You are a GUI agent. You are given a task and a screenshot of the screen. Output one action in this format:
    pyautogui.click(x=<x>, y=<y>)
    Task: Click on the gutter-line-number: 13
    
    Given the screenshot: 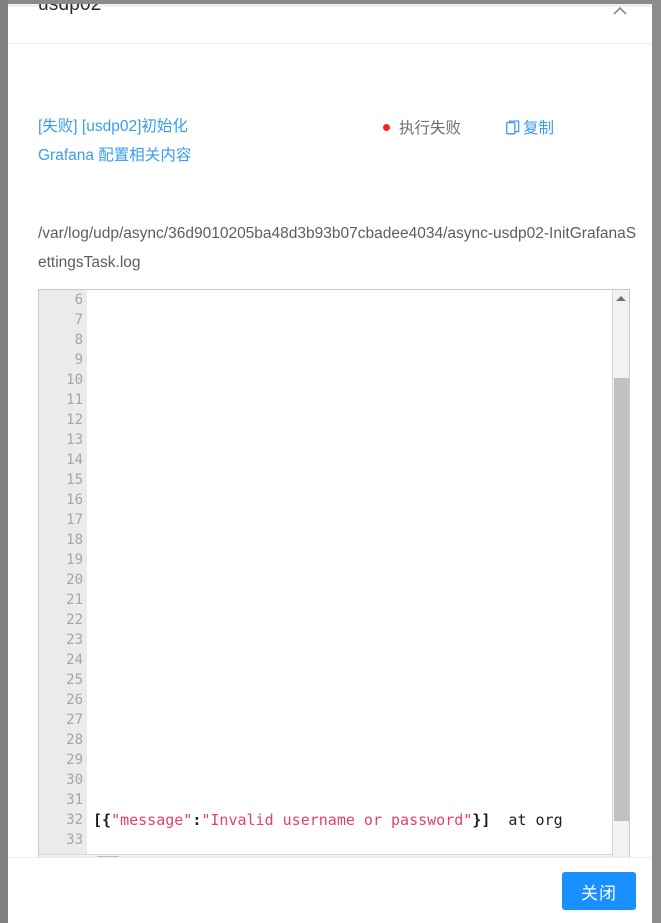 What is the action you would take?
    pyautogui.click(x=74, y=440)
    